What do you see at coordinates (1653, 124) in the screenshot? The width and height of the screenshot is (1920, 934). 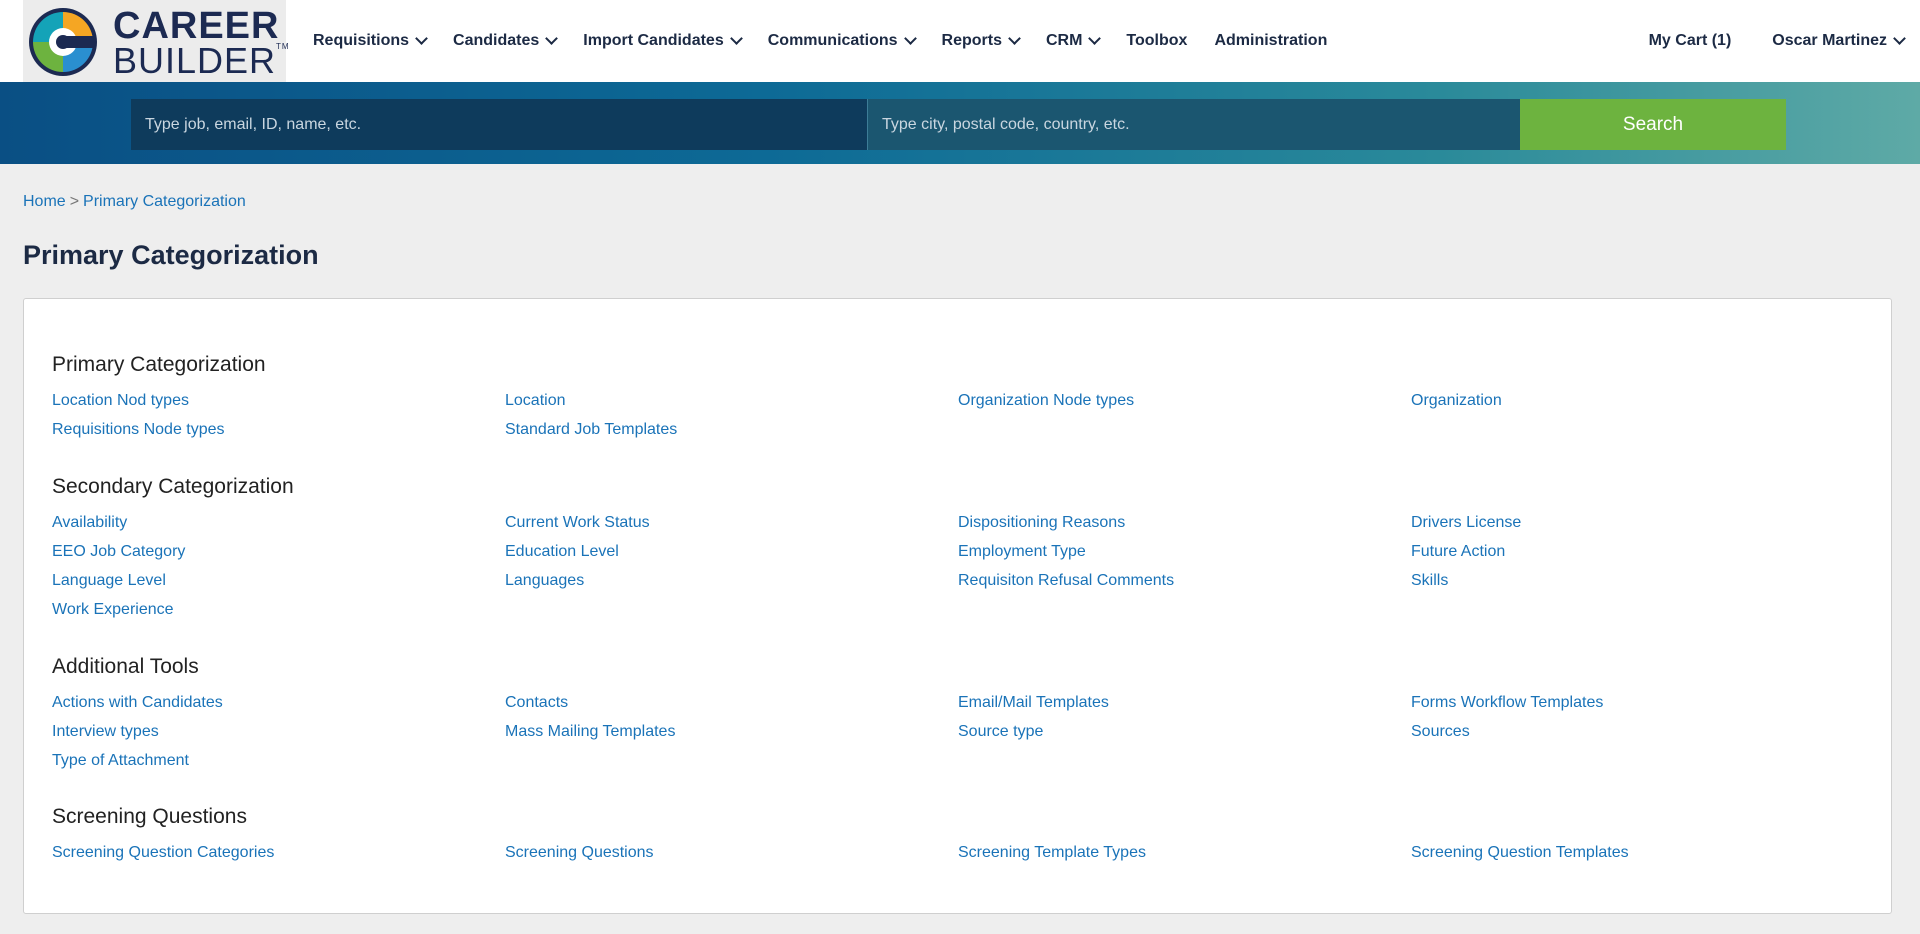 I see `search-button: Search` at bounding box center [1653, 124].